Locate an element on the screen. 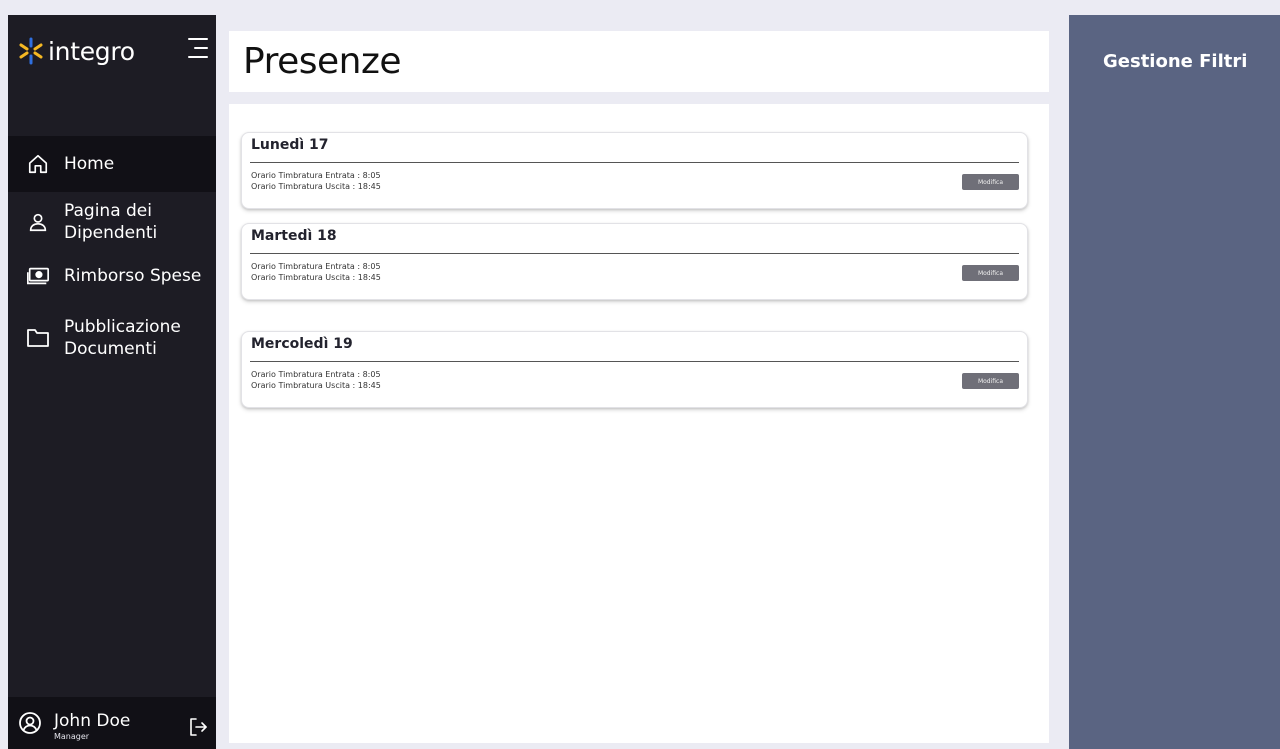 The image size is (1280, 749). user-avatar-icon is located at coordinates (30, 723).